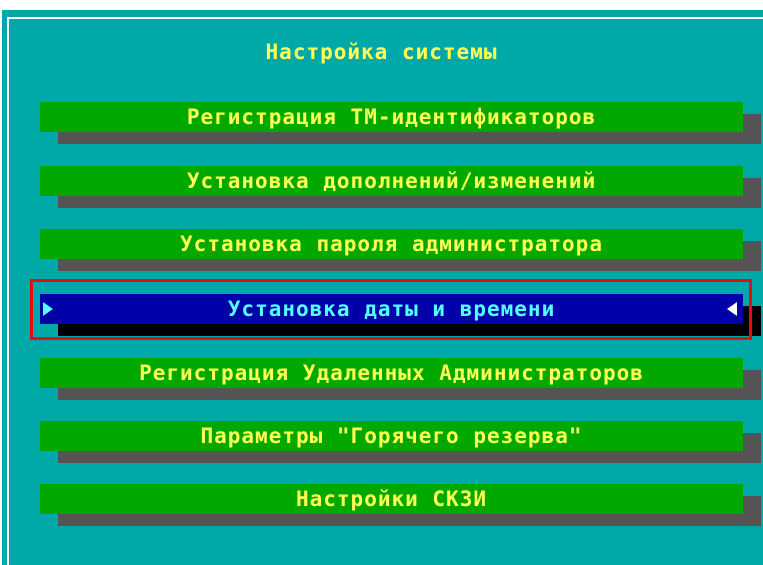  What do you see at coordinates (391, 181) in the screenshot?
I see `menu-item-label: Установка дополнений/изменений` at bounding box center [391, 181].